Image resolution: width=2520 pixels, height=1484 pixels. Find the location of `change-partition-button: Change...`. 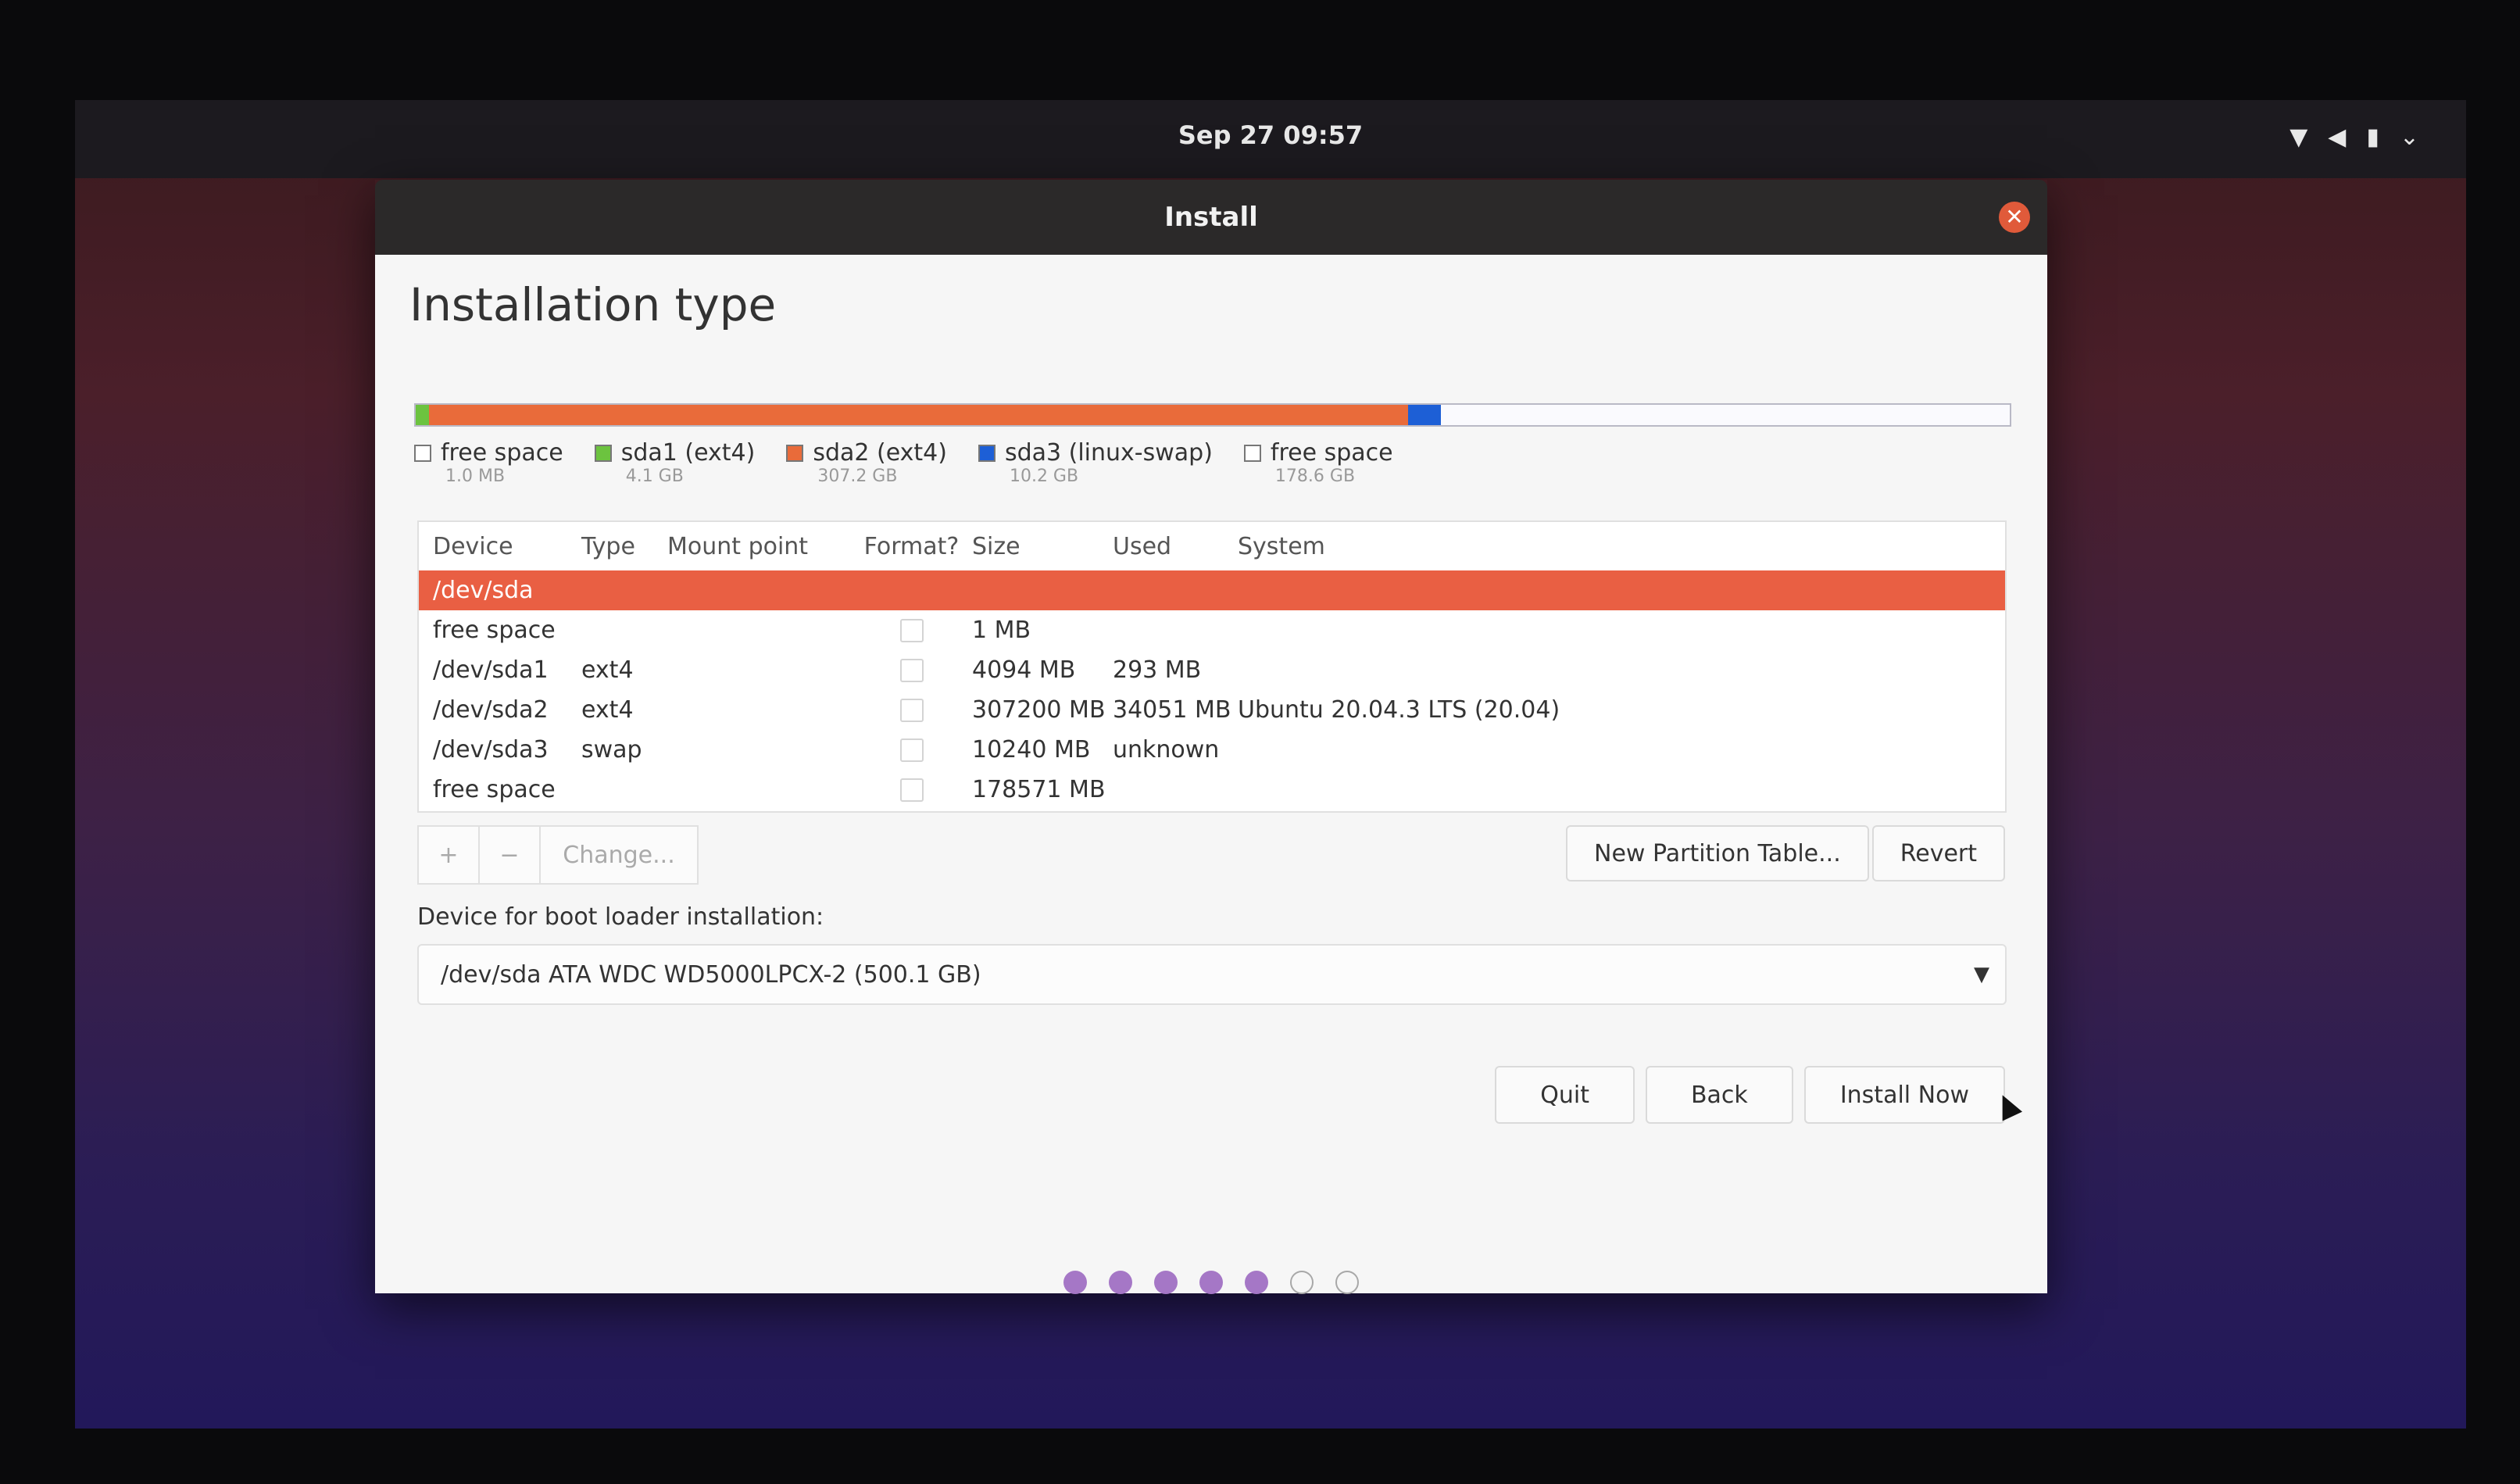

change-partition-button: Change... is located at coordinates (619, 855).